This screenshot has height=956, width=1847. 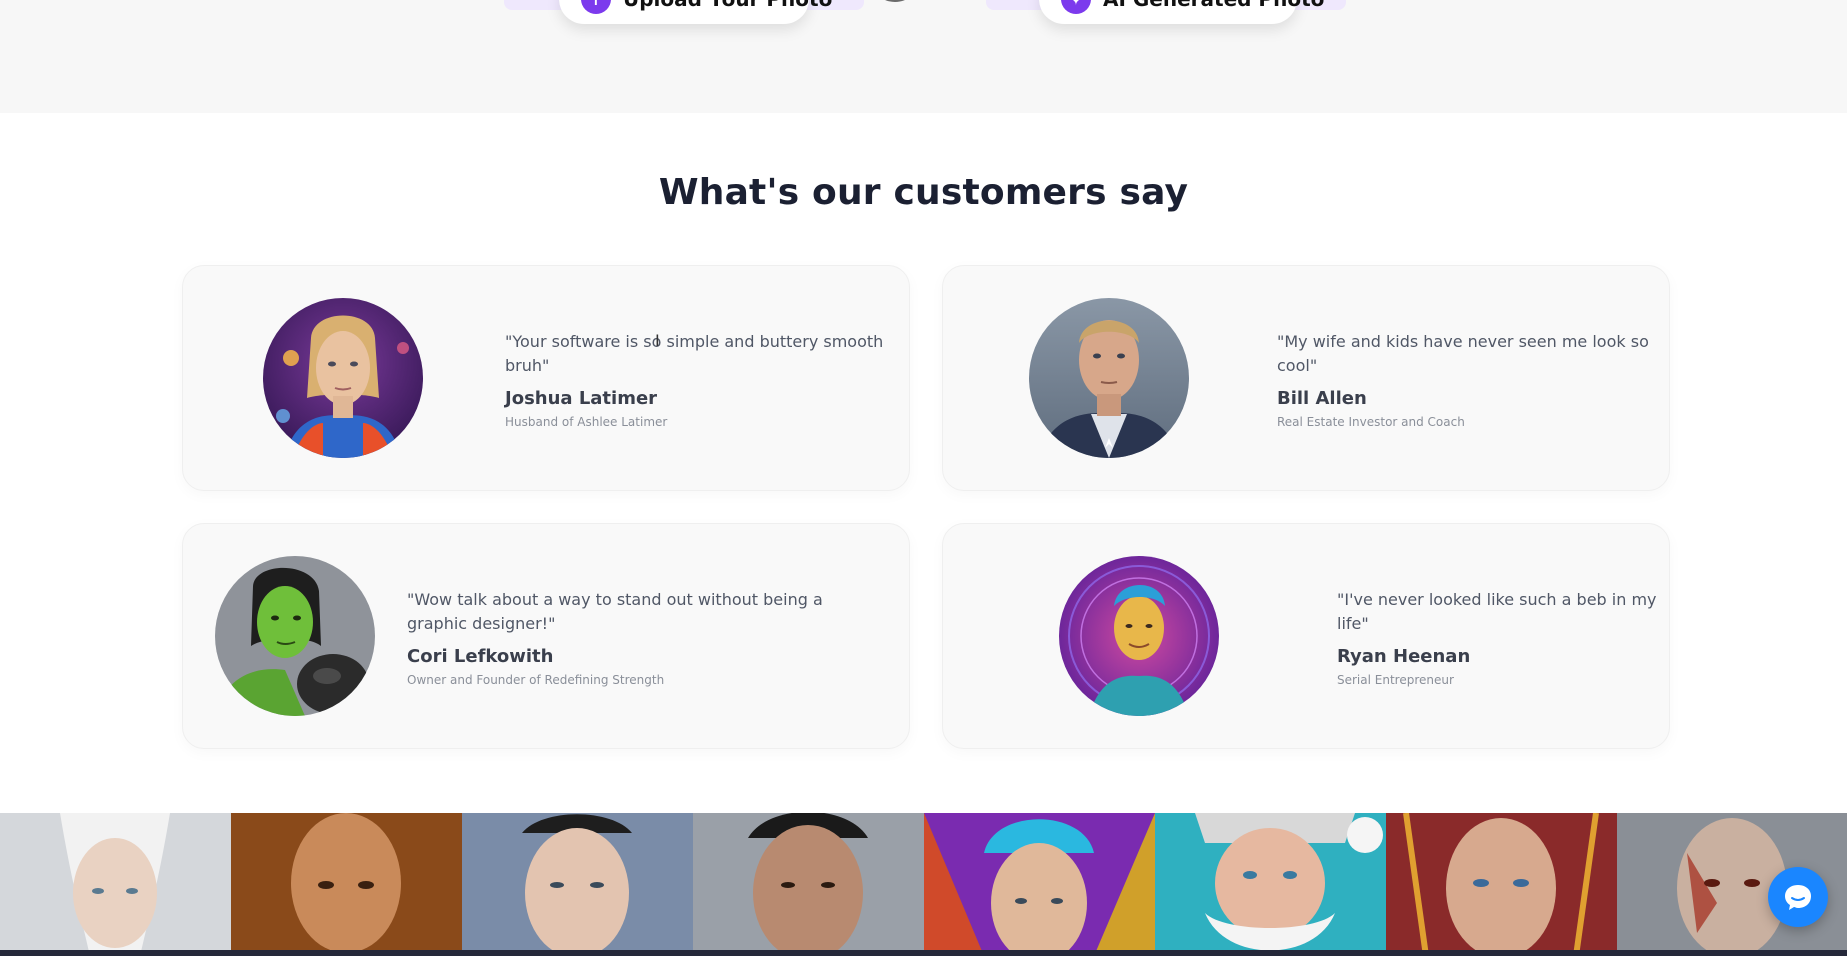 What do you see at coordinates (343, 378) in the screenshot?
I see `woman-astronaut-avatar` at bounding box center [343, 378].